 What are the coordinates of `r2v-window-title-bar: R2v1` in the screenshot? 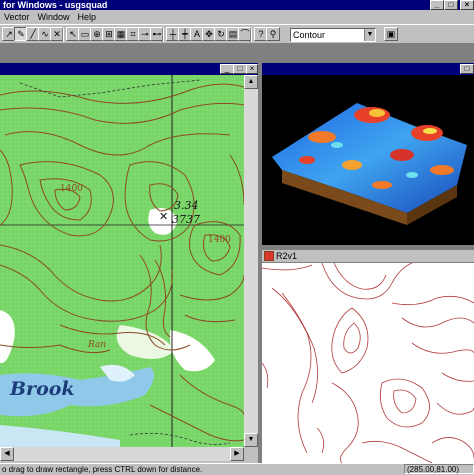 It's located at (368, 256).